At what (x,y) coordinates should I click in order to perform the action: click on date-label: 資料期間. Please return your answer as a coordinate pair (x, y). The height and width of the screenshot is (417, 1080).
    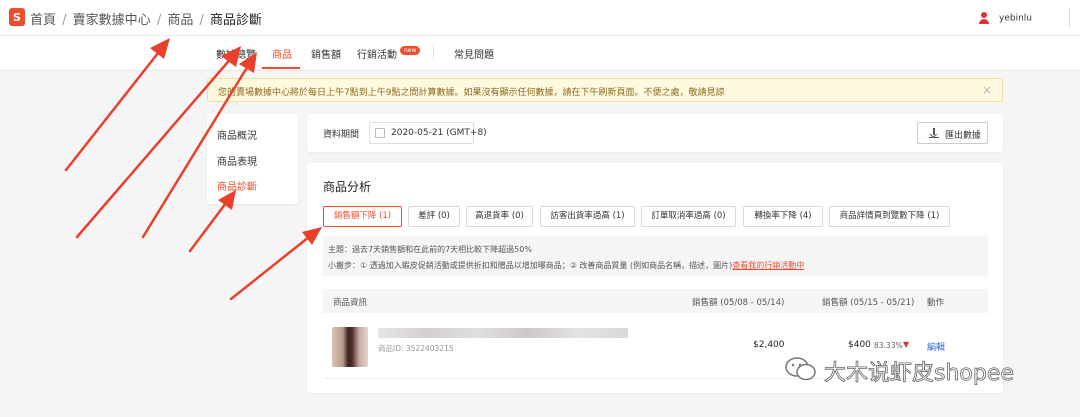
    Looking at the image, I should click on (341, 135).